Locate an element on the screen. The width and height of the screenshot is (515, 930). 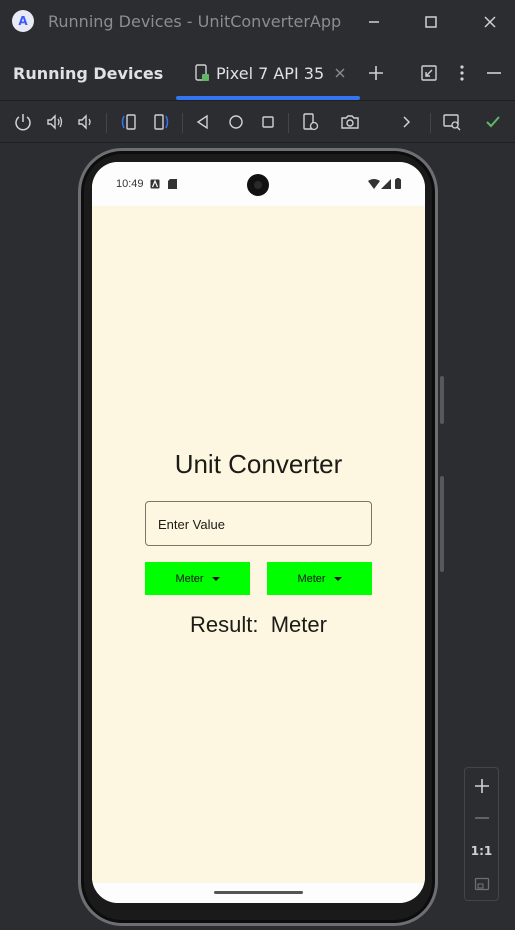
more-actions-button is located at coordinates (406, 122).